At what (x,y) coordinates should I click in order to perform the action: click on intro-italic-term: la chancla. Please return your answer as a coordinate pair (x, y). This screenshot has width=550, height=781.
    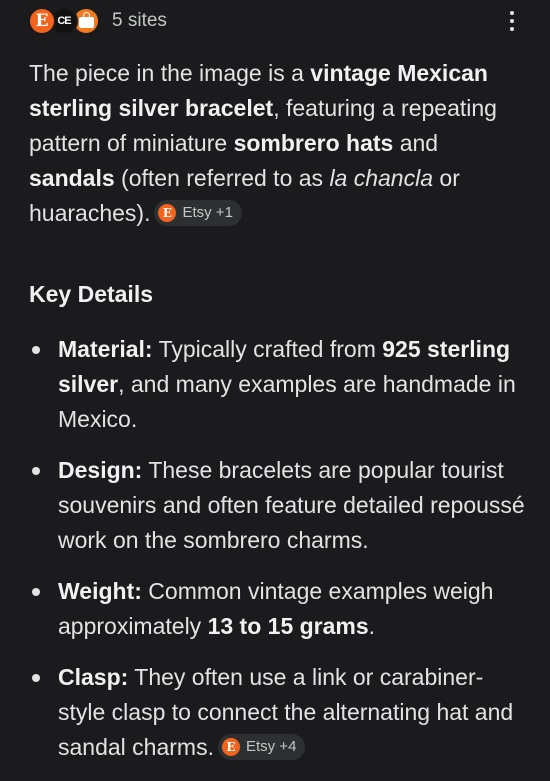
    Looking at the image, I should click on (381, 178).